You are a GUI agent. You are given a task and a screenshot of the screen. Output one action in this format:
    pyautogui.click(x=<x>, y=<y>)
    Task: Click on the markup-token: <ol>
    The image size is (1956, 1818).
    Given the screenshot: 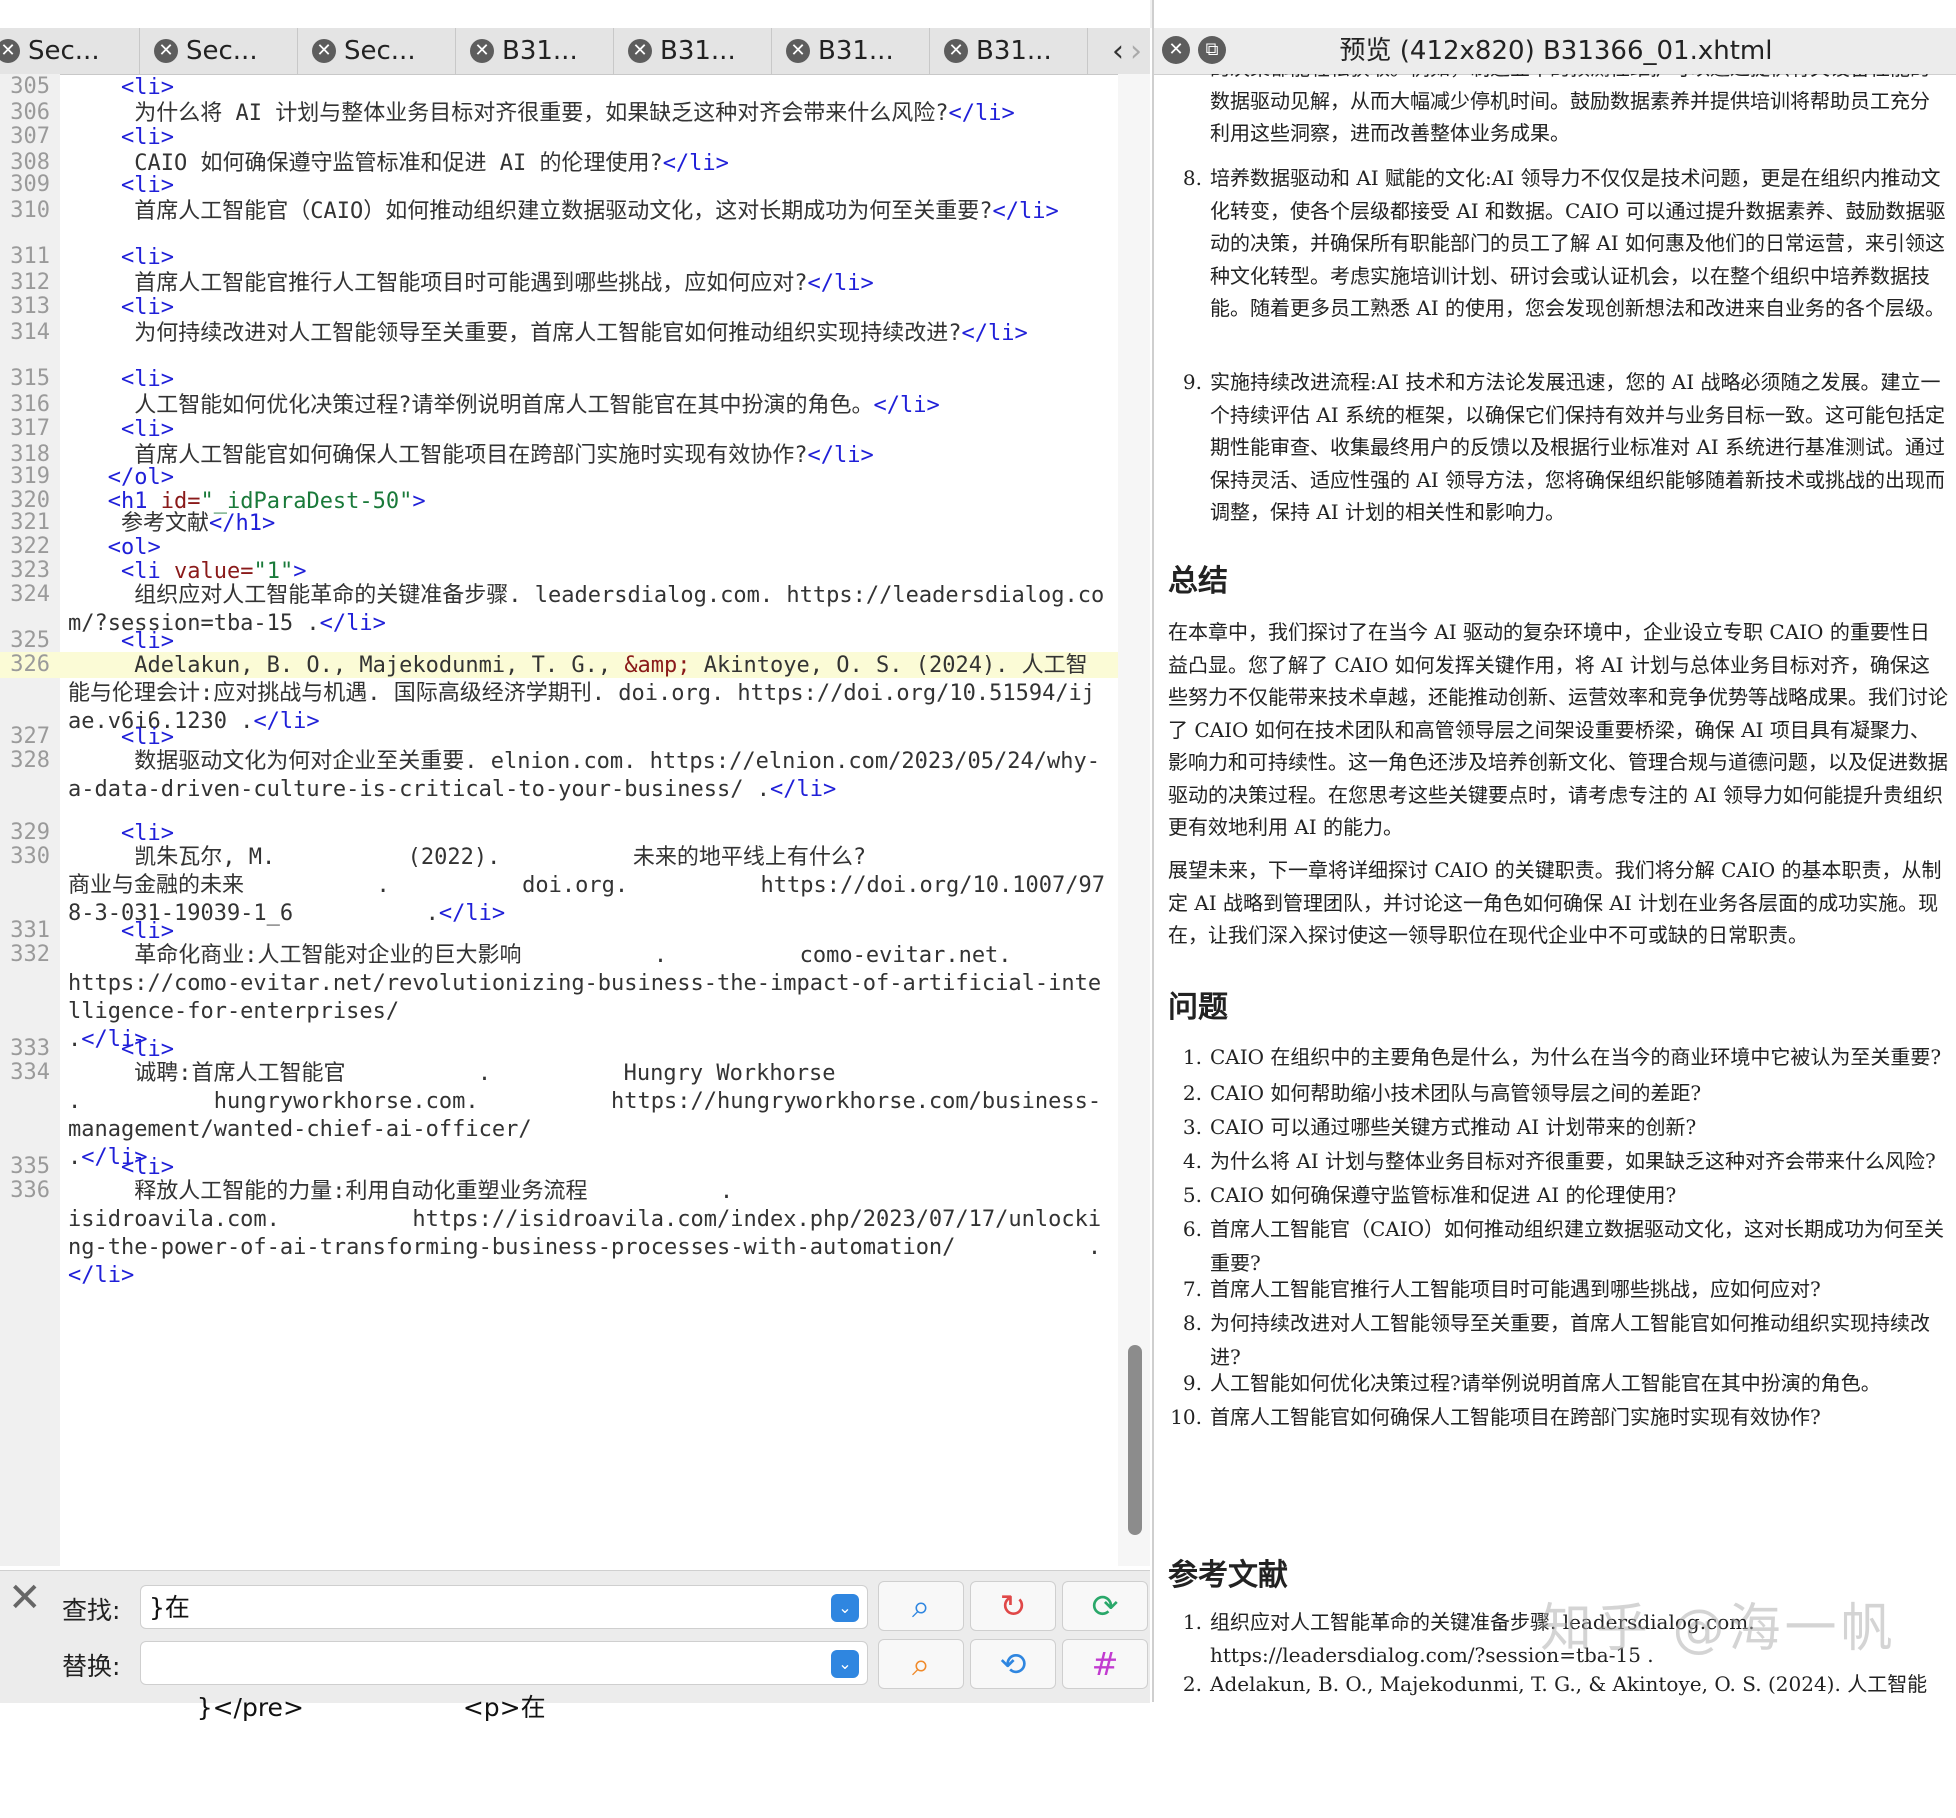 What is the action you would take?
    pyautogui.click(x=134, y=547)
    